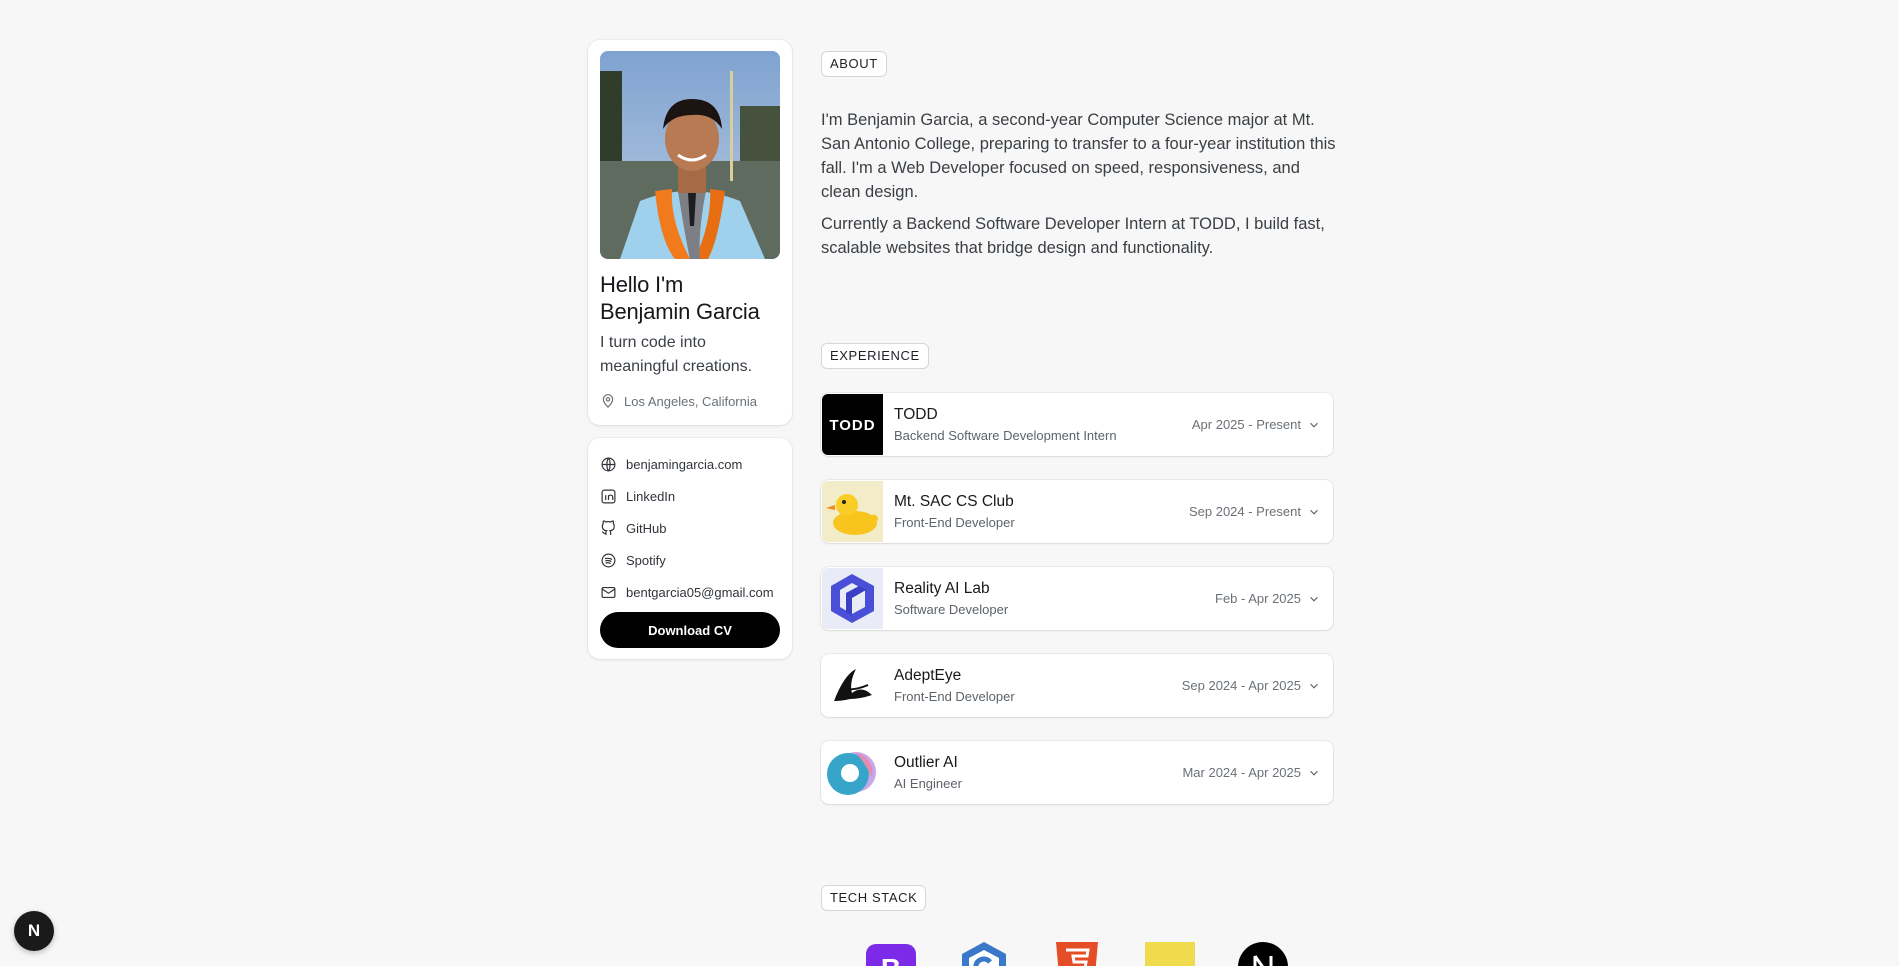  I want to click on mail-icon, so click(608, 592).